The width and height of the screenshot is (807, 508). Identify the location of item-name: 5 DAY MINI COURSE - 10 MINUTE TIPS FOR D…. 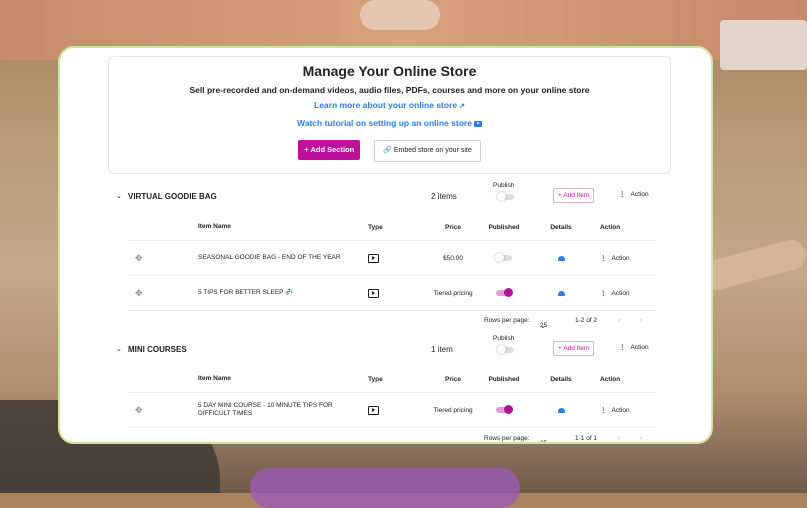
(265, 409).